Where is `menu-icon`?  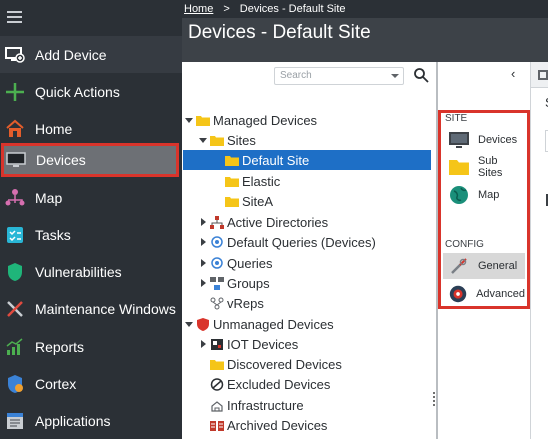
menu-icon is located at coordinates (14, 17).